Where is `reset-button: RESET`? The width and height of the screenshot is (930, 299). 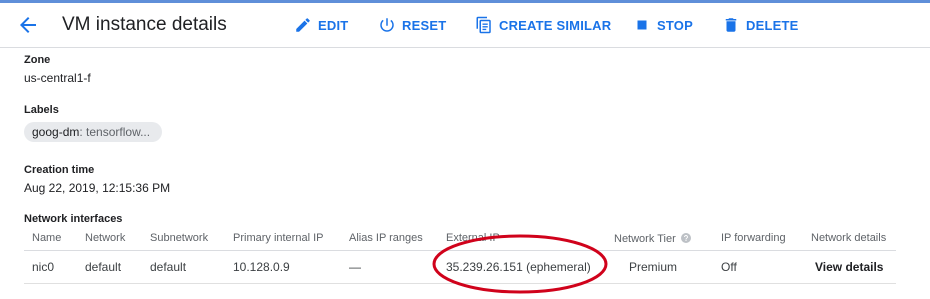
reset-button: RESET is located at coordinates (412, 25).